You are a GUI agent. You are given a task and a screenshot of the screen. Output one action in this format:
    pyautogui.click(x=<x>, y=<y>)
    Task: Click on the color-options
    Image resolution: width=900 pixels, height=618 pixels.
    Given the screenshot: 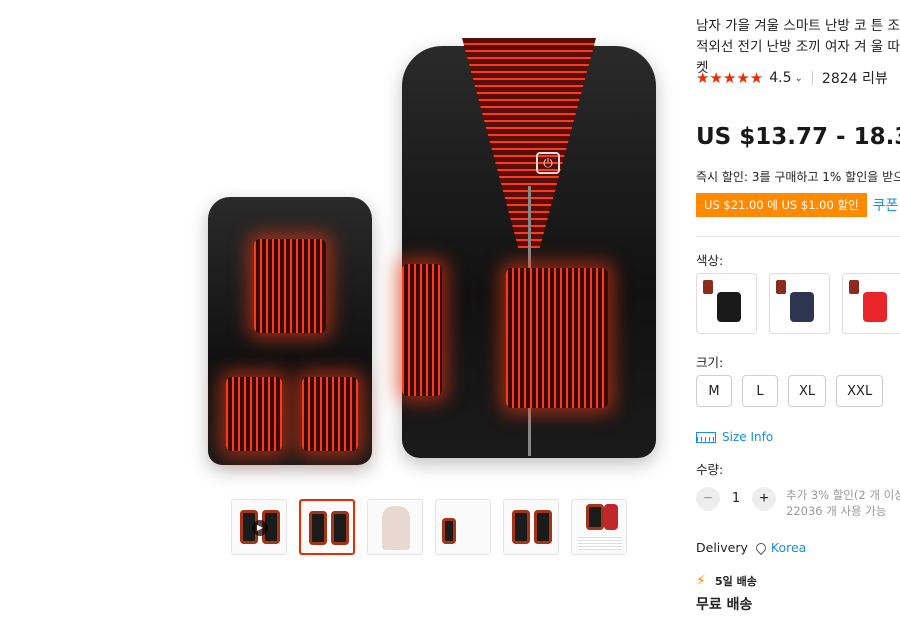 What is the action you would take?
    pyautogui.click(x=798, y=303)
    